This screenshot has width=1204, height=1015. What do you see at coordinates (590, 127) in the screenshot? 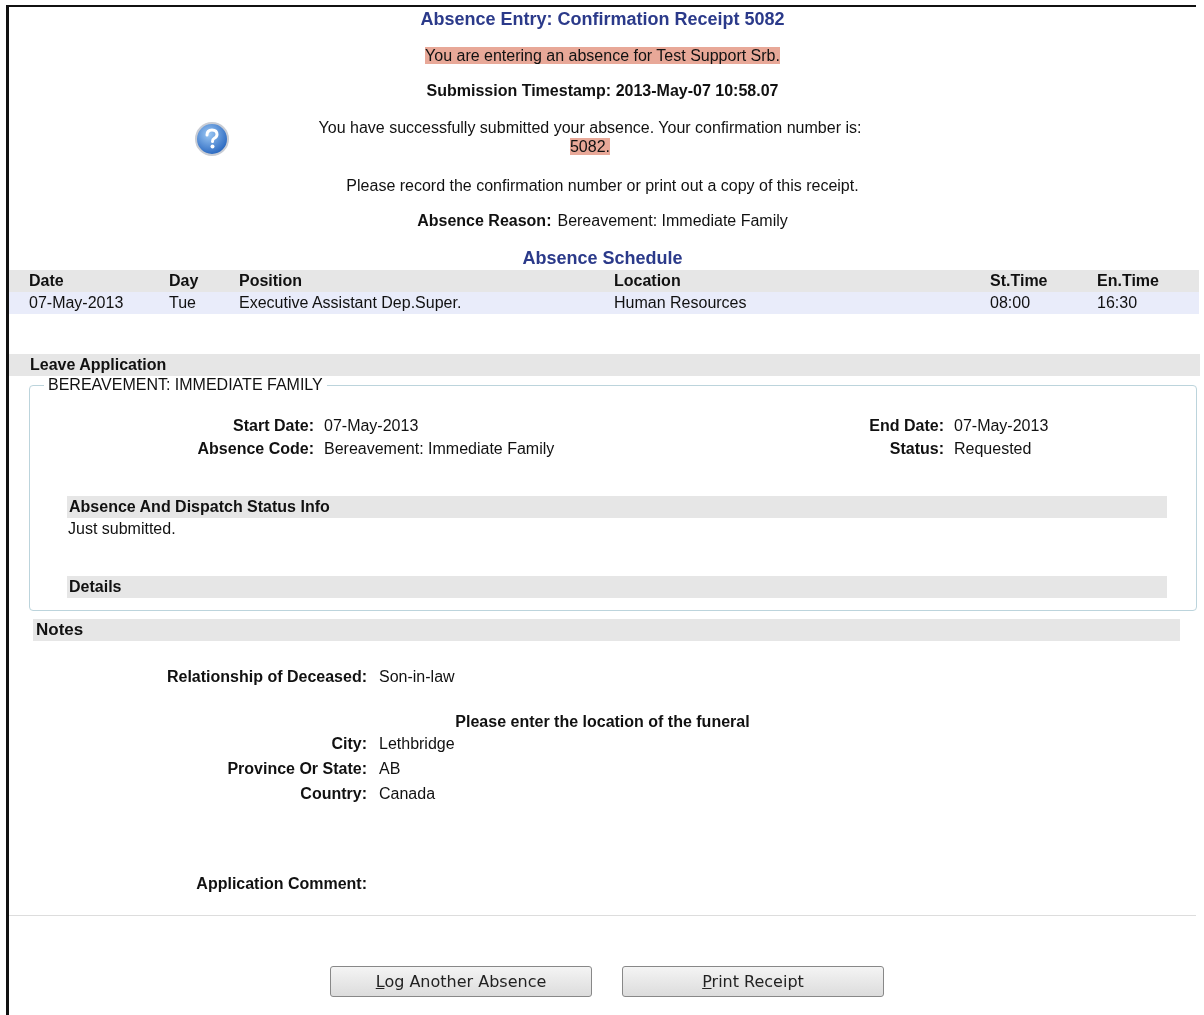
I see `success-message: You have successfully submitted your absence. Your confirmation number is:` at bounding box center [590, 127].